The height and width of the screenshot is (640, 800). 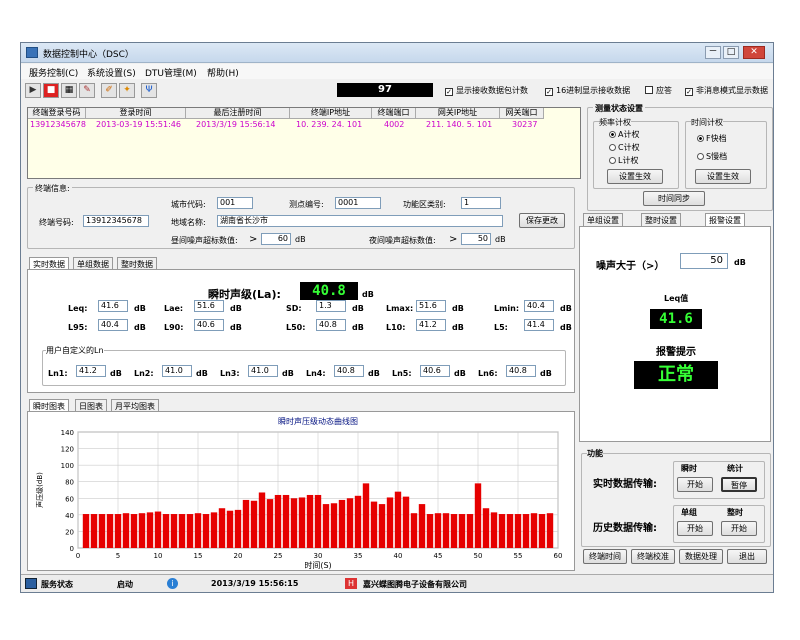 What do you see at coordinates (87, 90) in the screenshot?
I see `tool-icon: ✎` at bounding box center [87, 90].